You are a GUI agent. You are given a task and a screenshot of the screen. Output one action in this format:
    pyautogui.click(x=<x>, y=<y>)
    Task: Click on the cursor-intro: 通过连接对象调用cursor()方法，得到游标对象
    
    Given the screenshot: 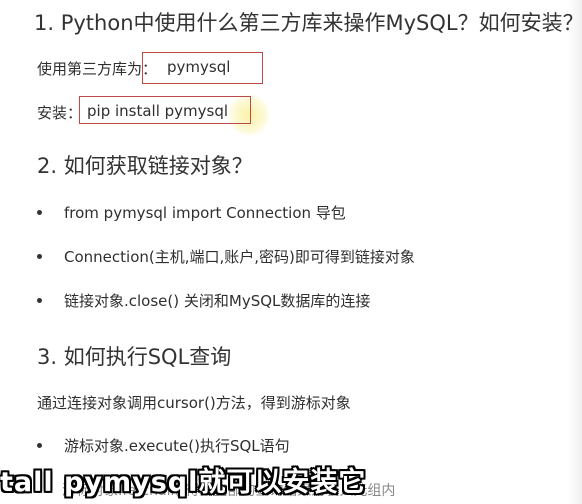 What is the action you would take?
    pyautogui.click(x=194, y=403)
    